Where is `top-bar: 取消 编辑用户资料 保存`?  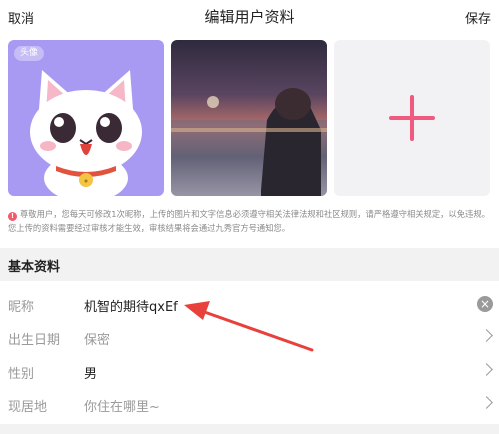 top-bar: 取消 编辑用户资料 保存 is located at coordinates (249, 17).